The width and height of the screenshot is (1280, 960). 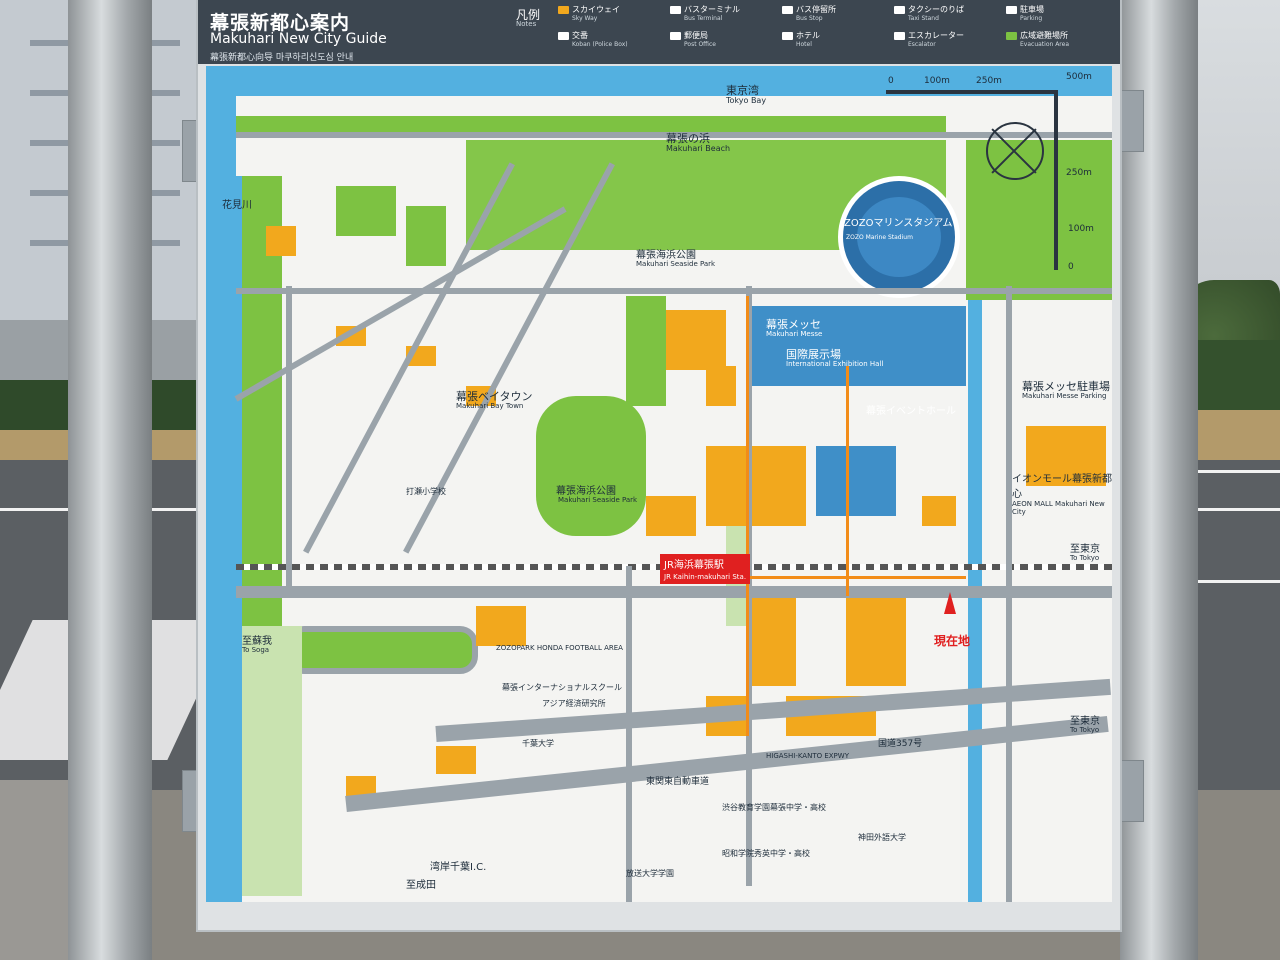 What do you see at coordinates (678, 782) in the screenshot?
I see `expressway-label-ja: 東関東自動車道` at bounding box center [678, 782].